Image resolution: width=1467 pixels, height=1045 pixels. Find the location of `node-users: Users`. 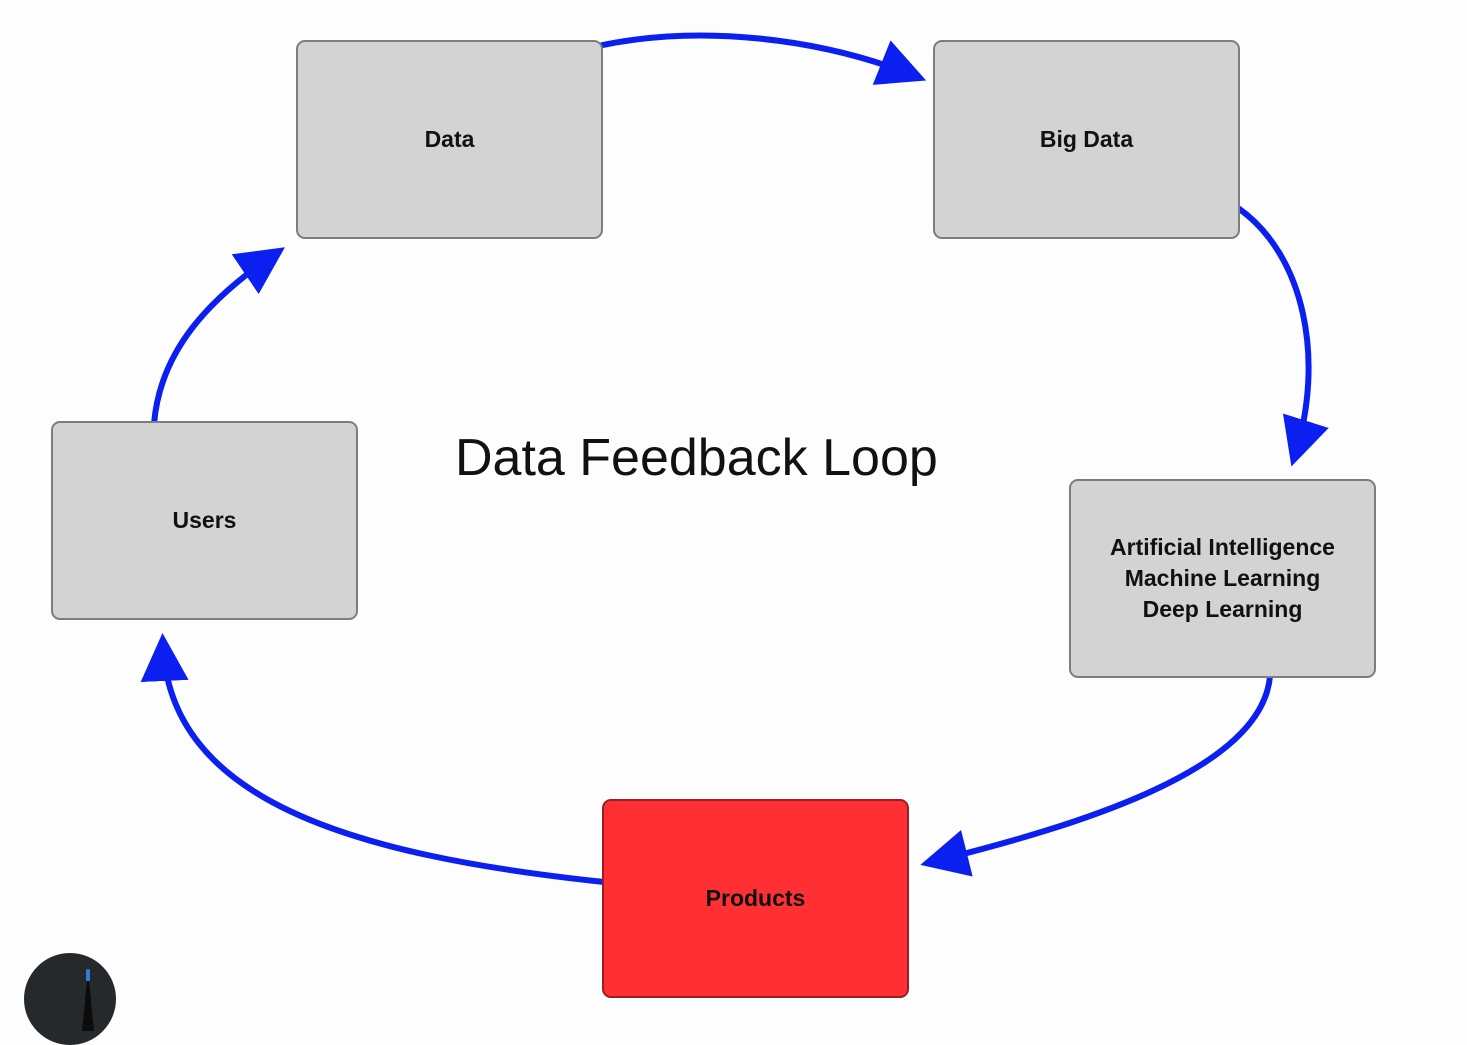

node-users: Users is located at coordinates (204, 520).